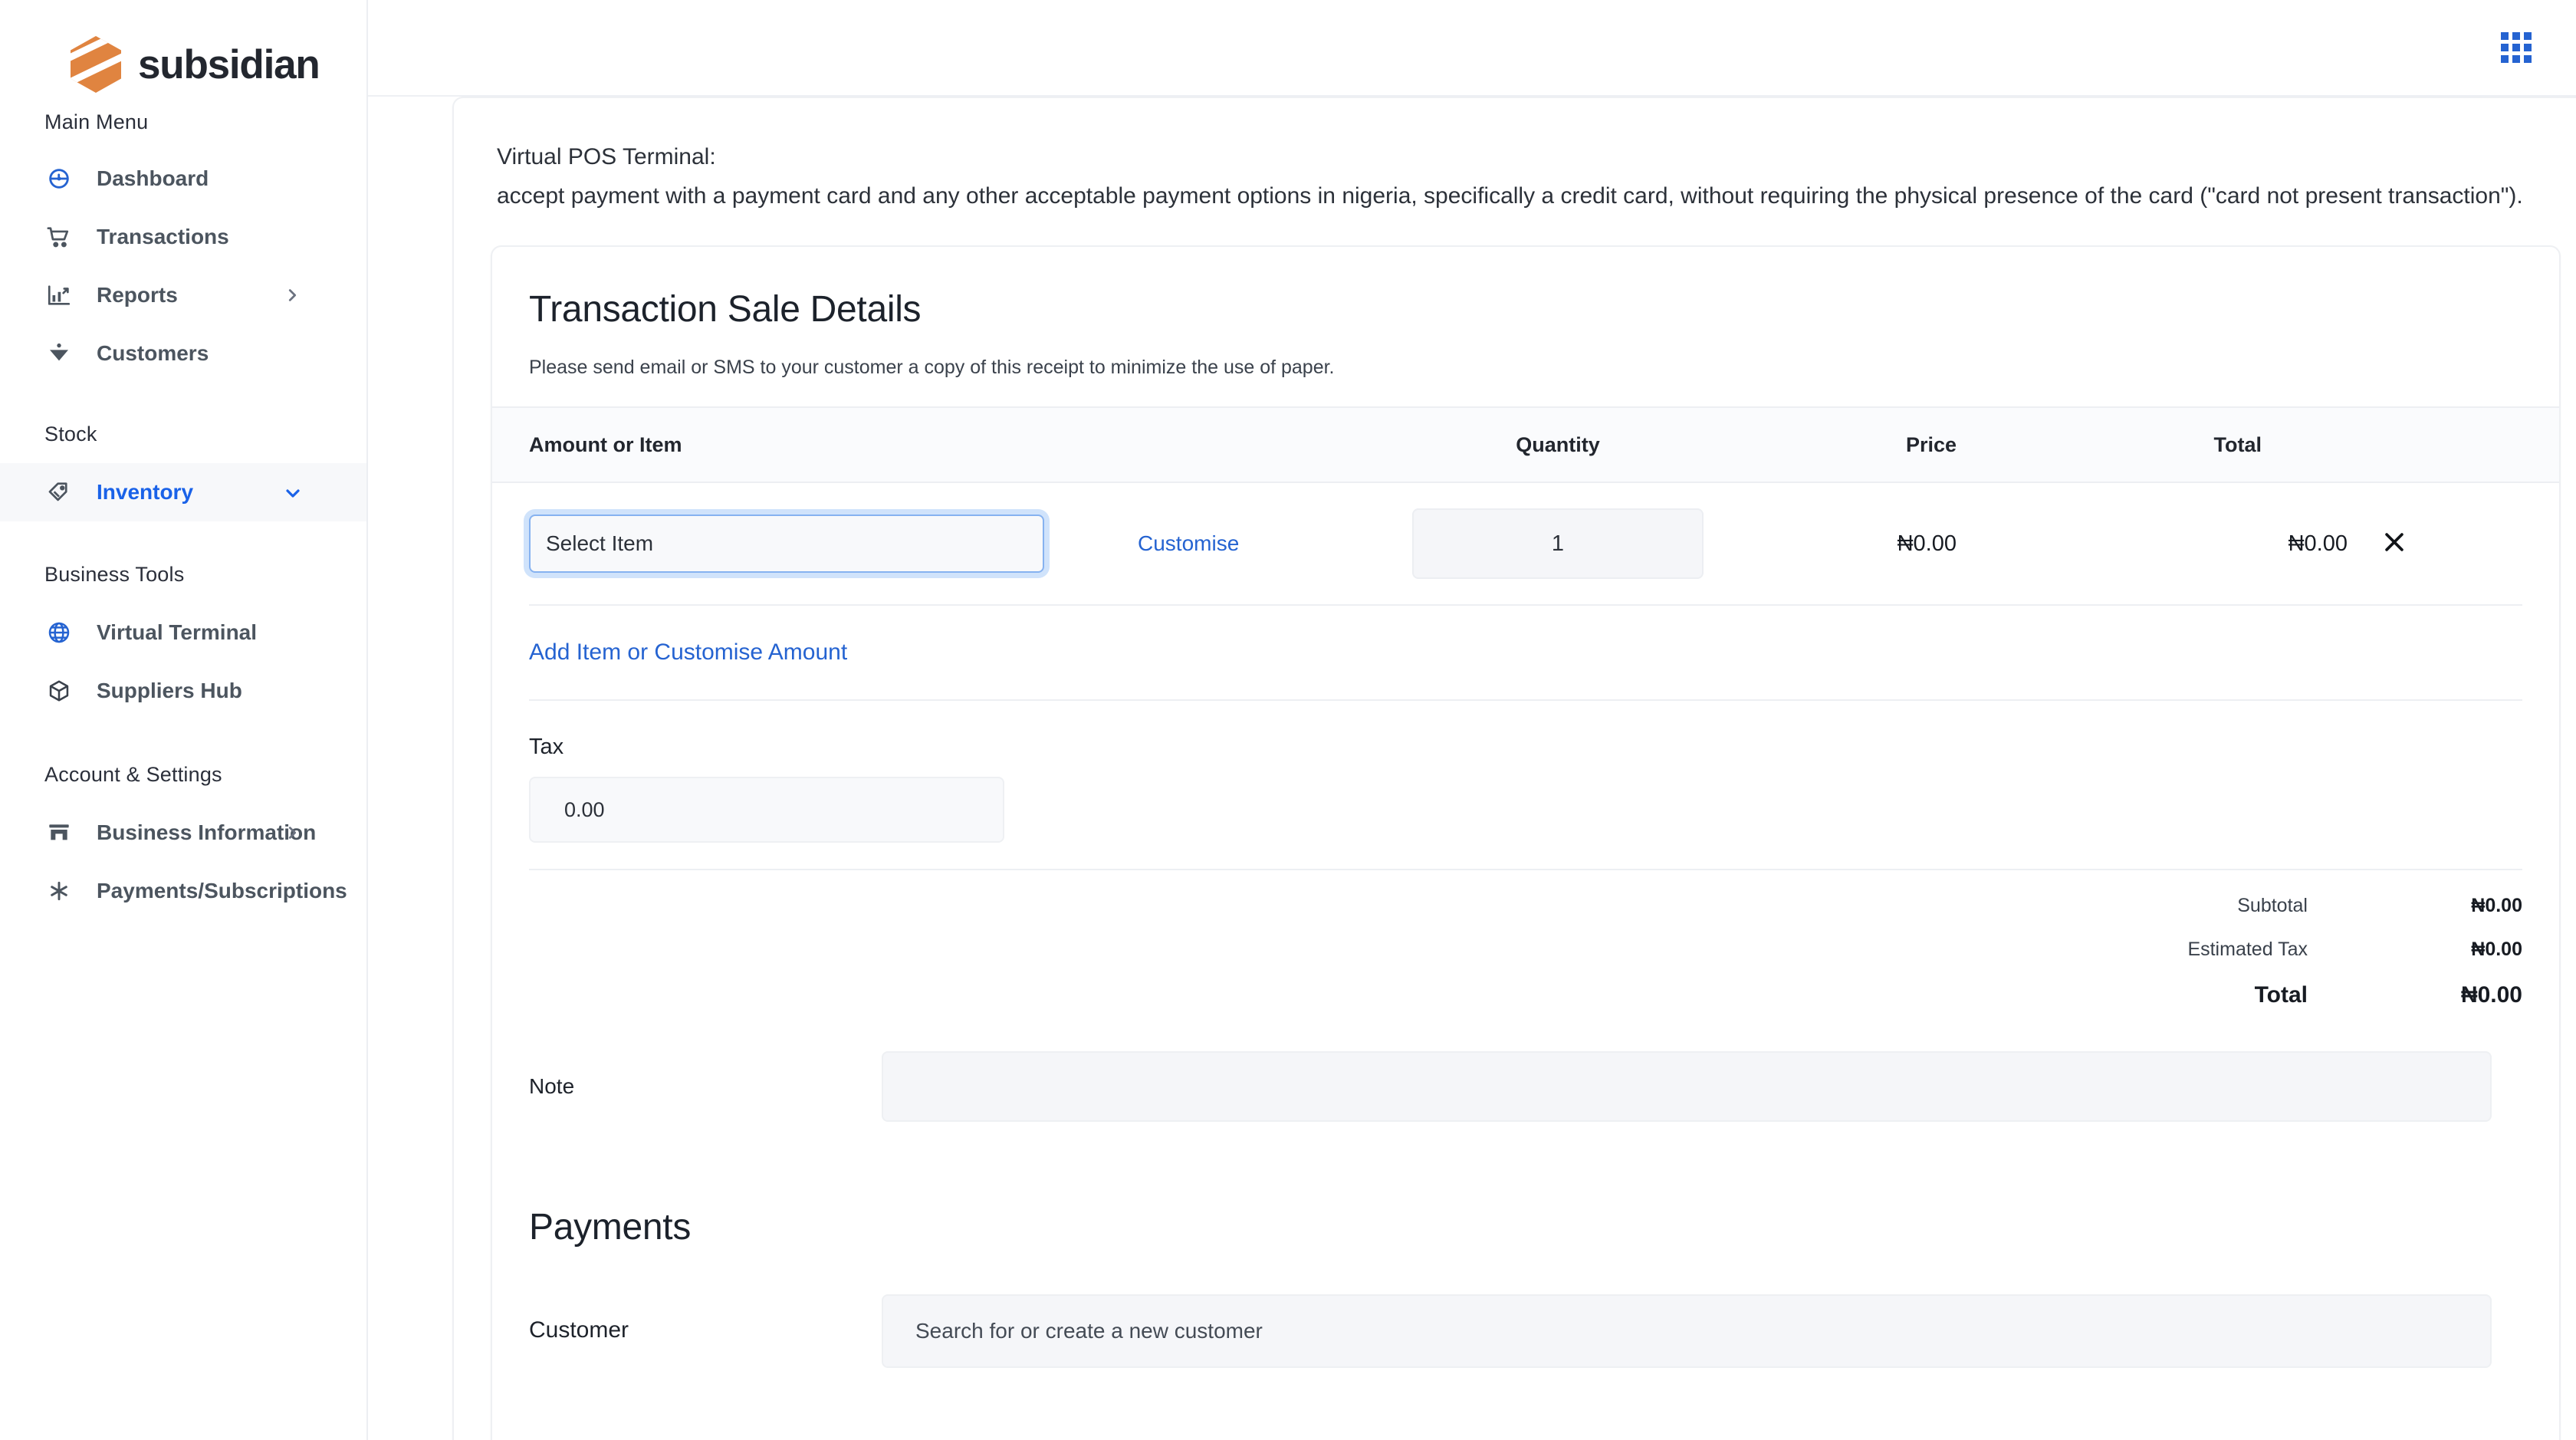 The image size is (2576, 1440). Describe the element at coordinates (177, 632) in the screenshot. I see `sidebar-item-label: Virtual Terminal` at that location.